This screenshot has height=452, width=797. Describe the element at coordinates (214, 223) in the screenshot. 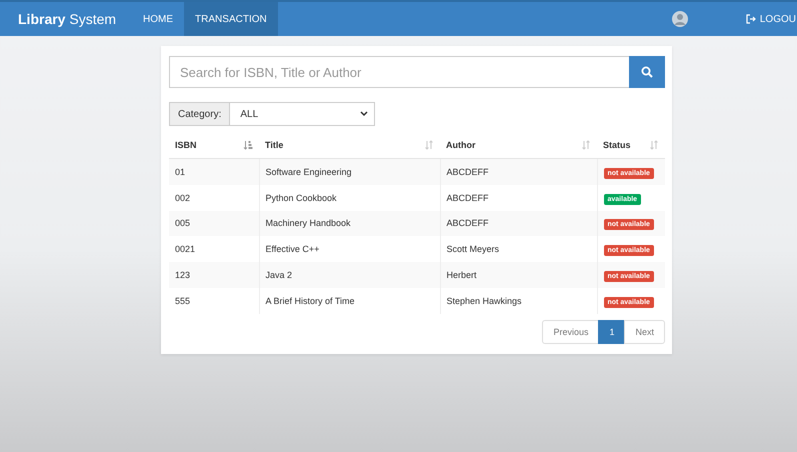

I see `table-cell: 005` at that location.